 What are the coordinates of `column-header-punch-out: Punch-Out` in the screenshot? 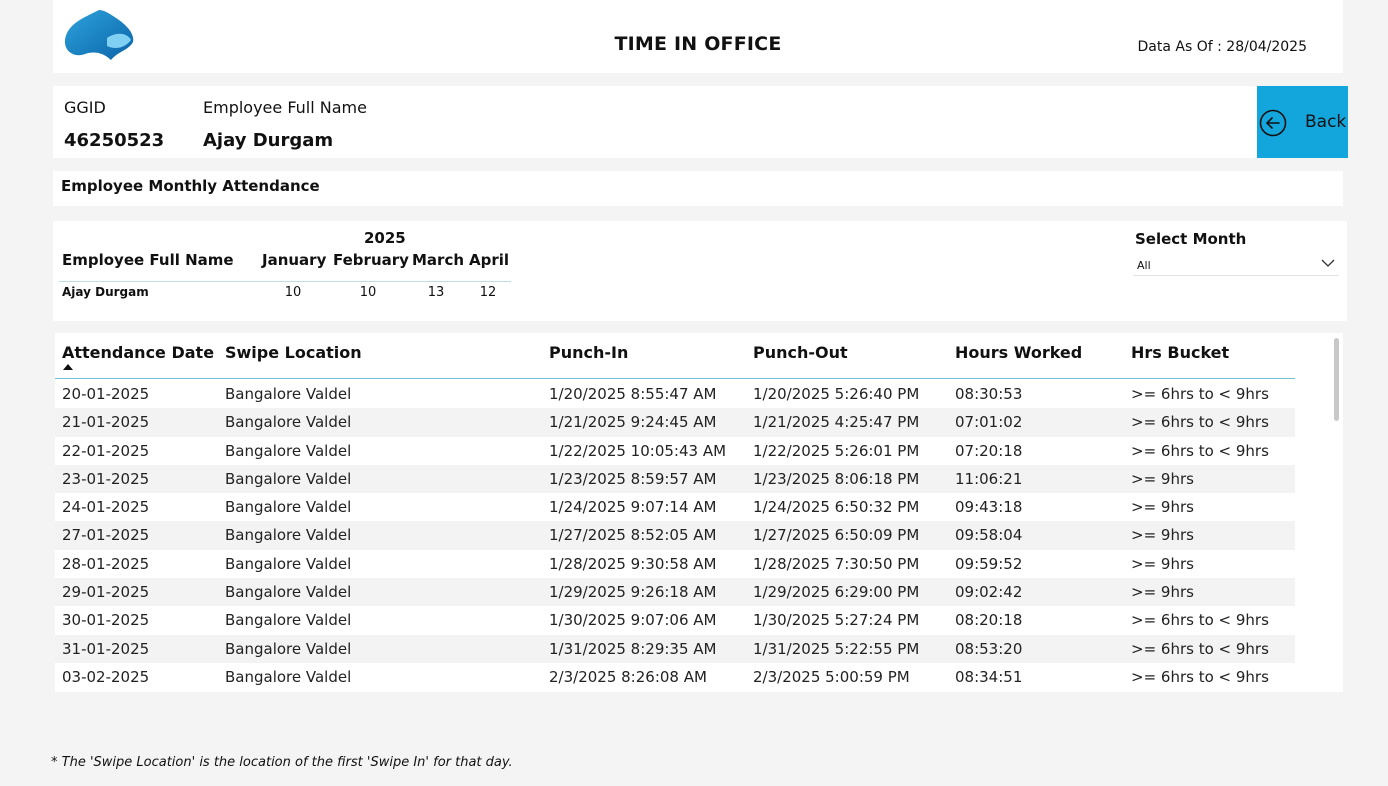 It's located at (800, 352).